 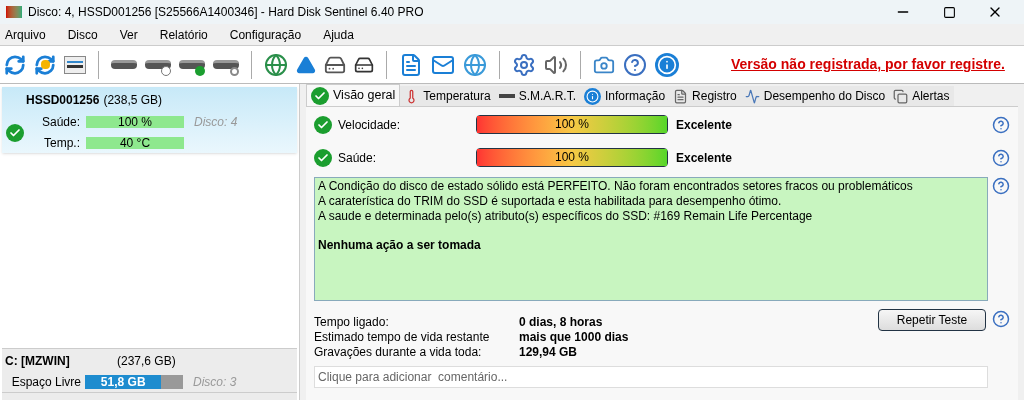 I want to click on tab: Temperatura, so click(x=447, y=96).